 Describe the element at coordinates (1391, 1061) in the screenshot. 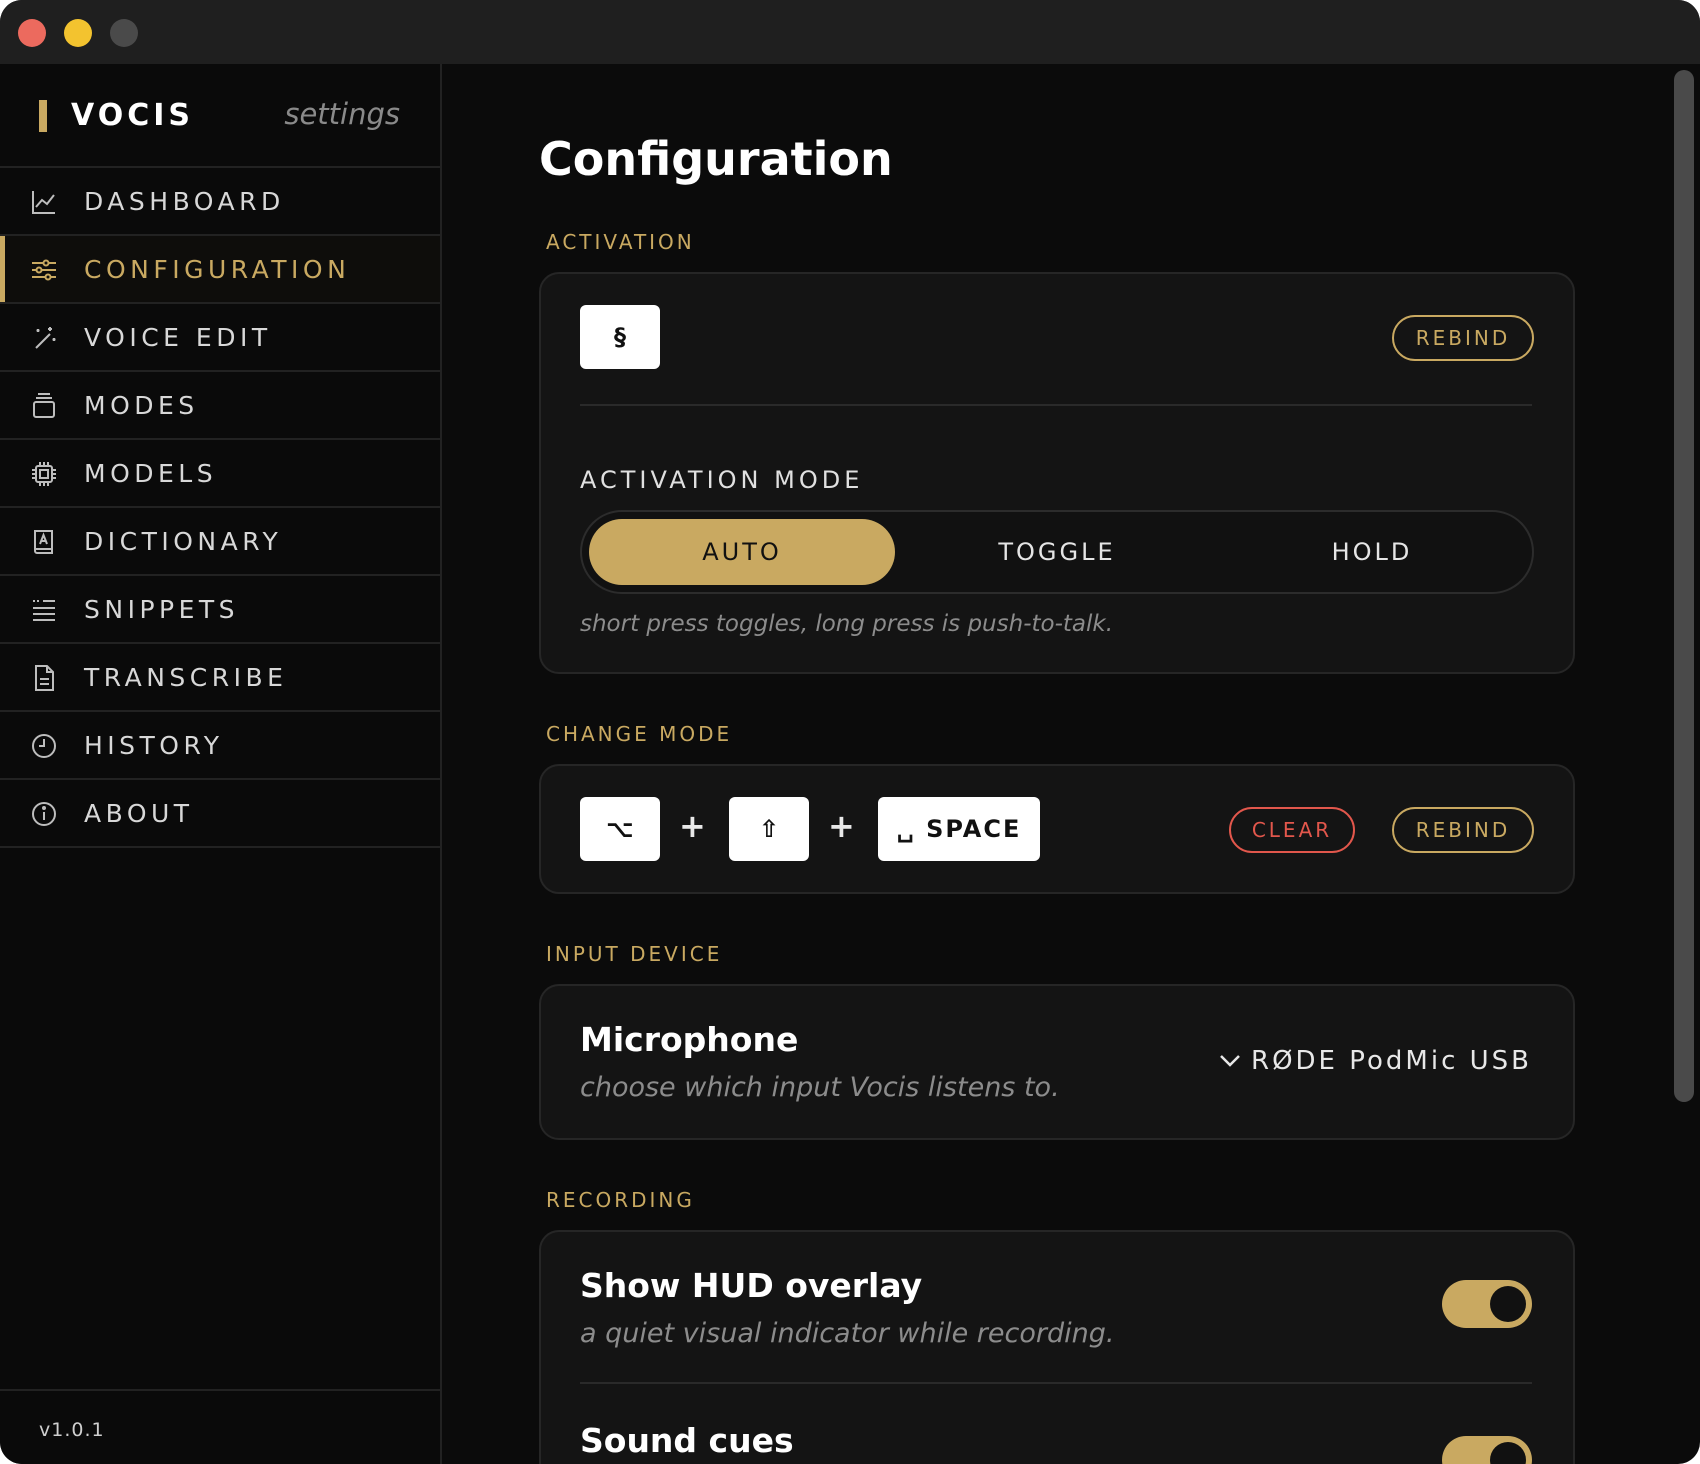

I see `microphone-select-value: RØDE PodMic USB` at that location.